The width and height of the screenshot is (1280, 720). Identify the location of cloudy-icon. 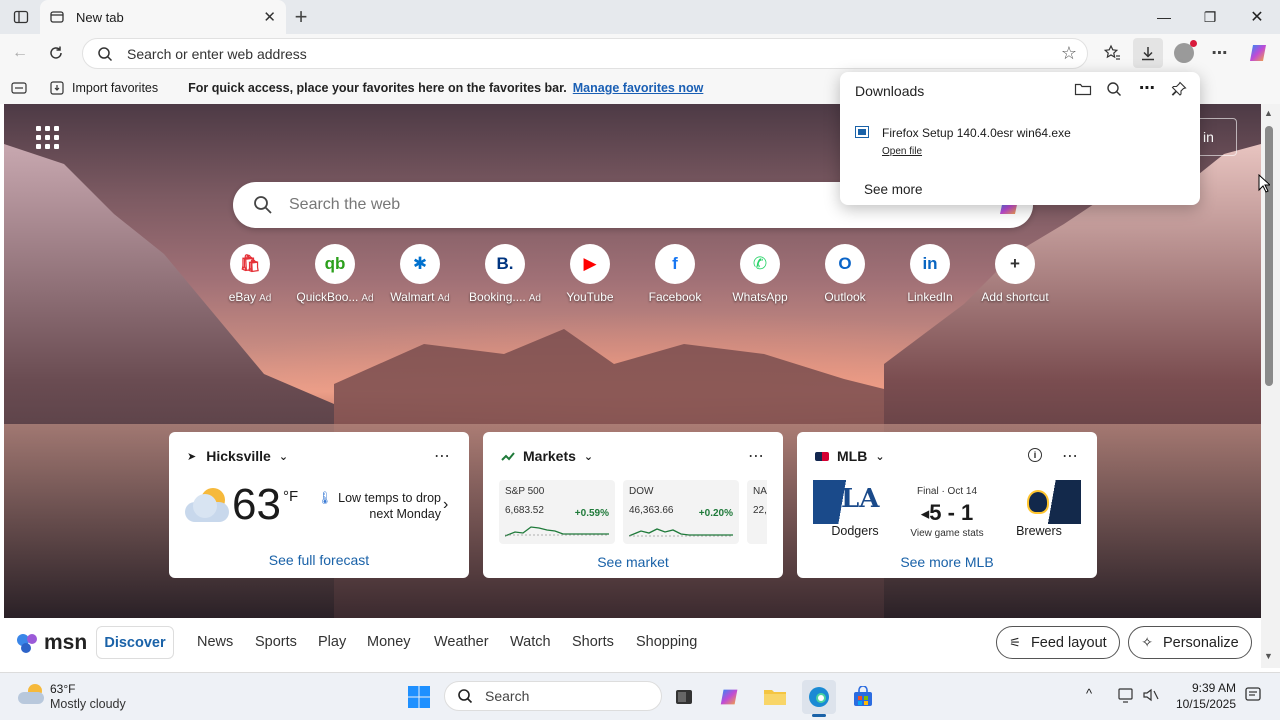
(207, 506).